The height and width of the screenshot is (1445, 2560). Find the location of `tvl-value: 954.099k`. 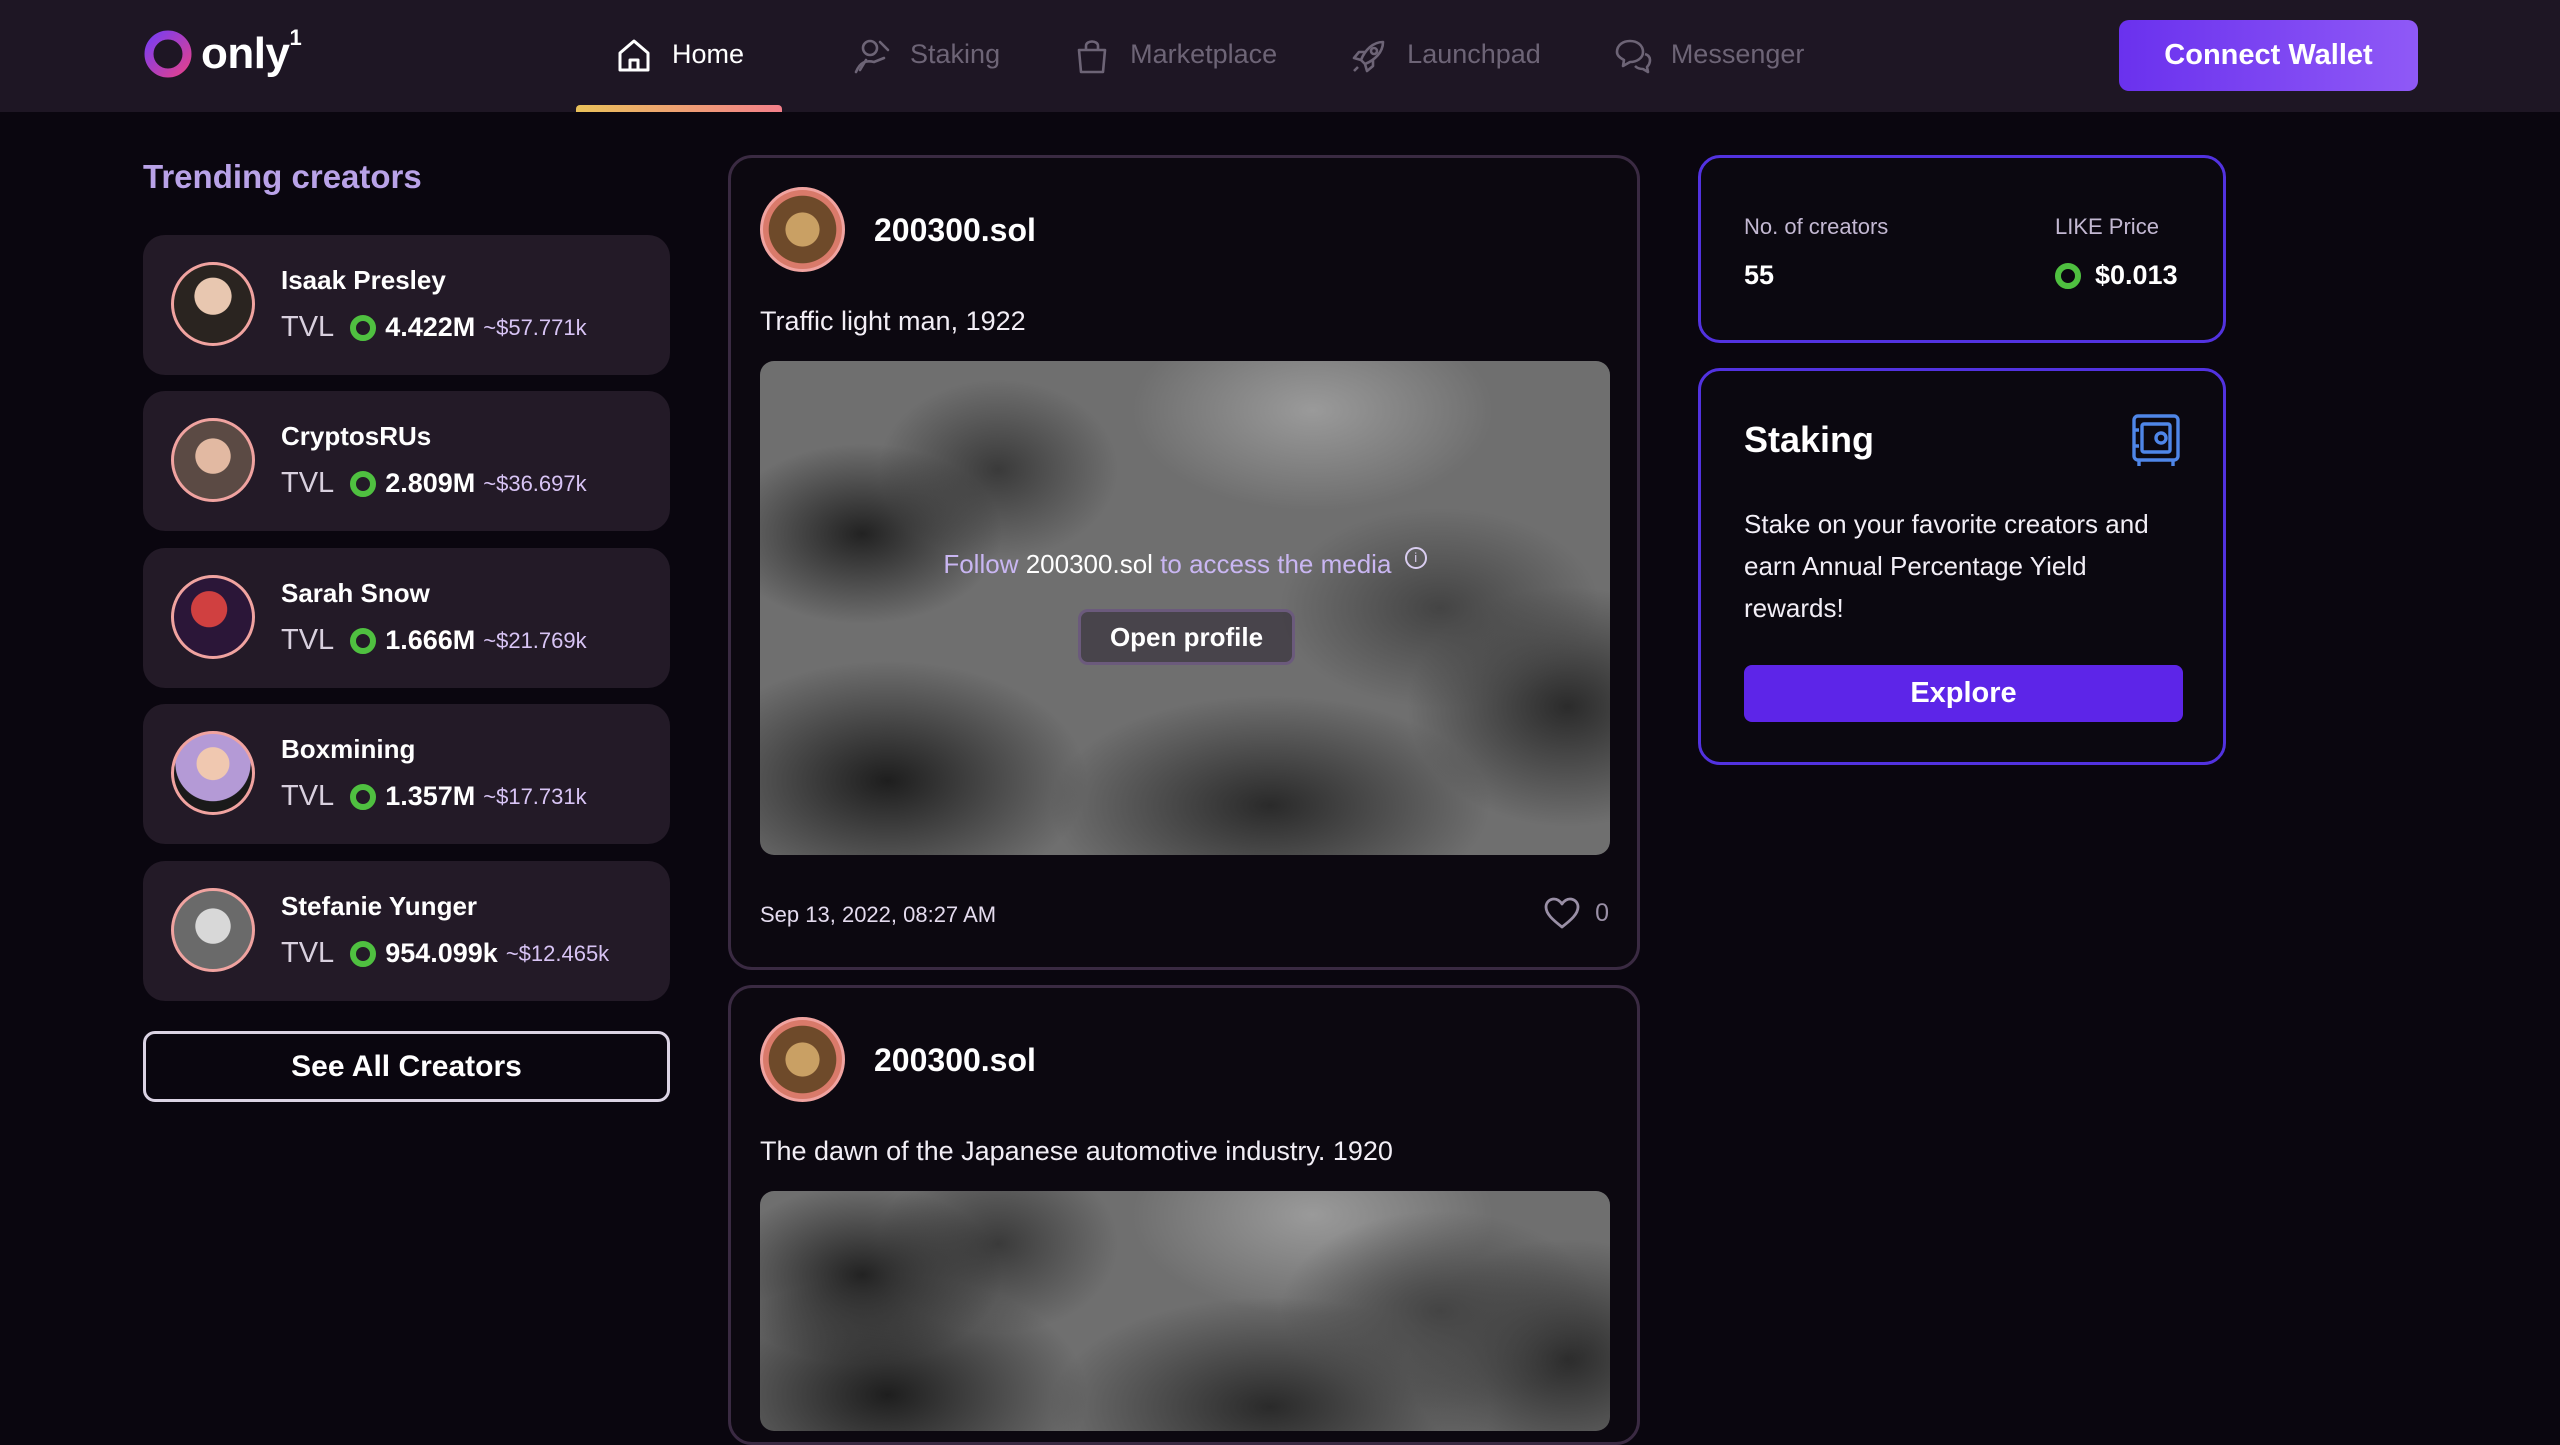

tvl-value: 954.099k is located at coordinates (441, 953).